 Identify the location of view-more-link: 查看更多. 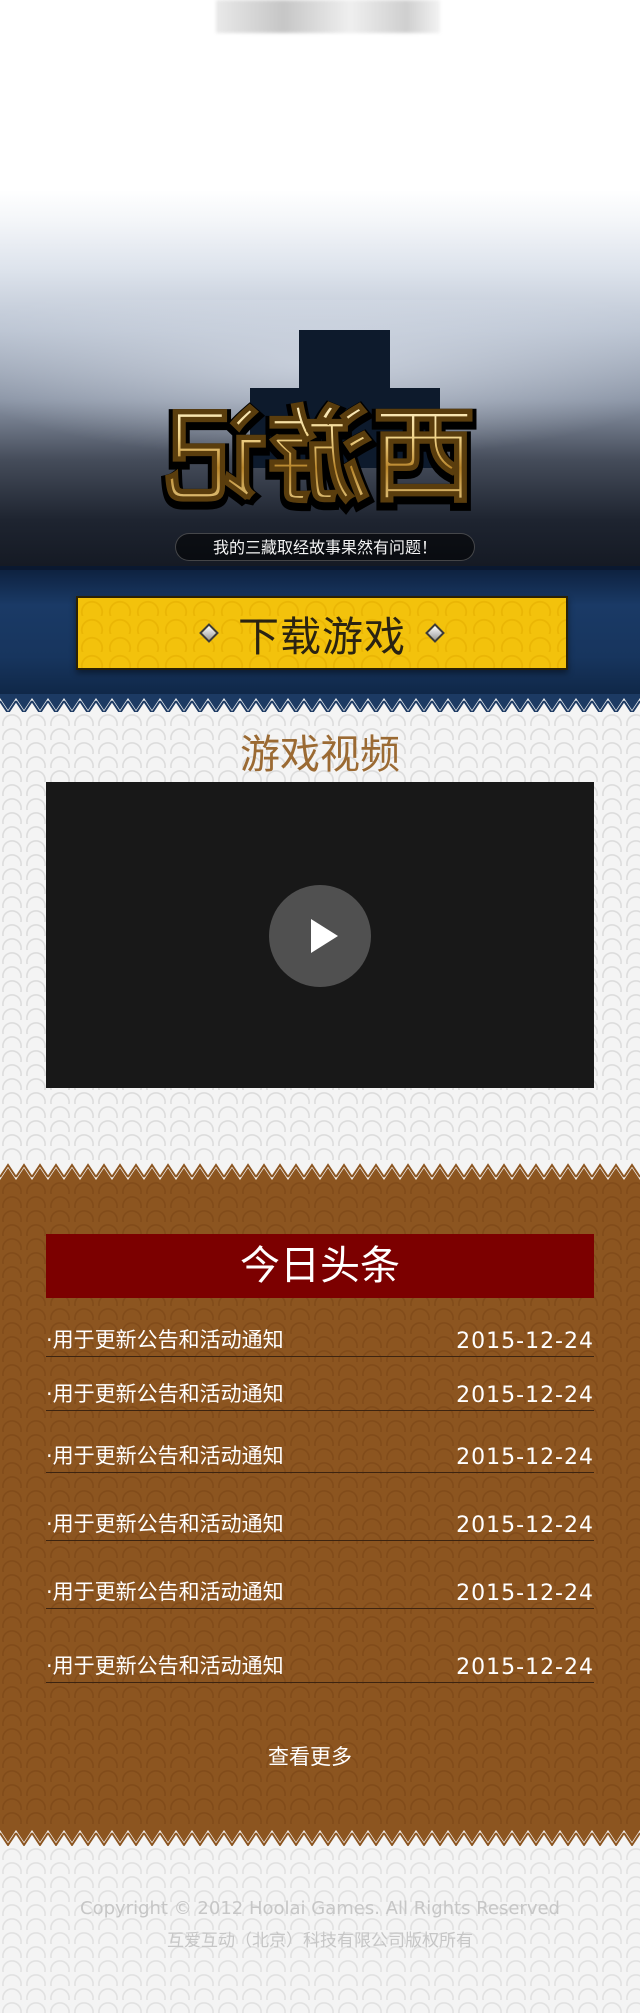
(310, 1756).